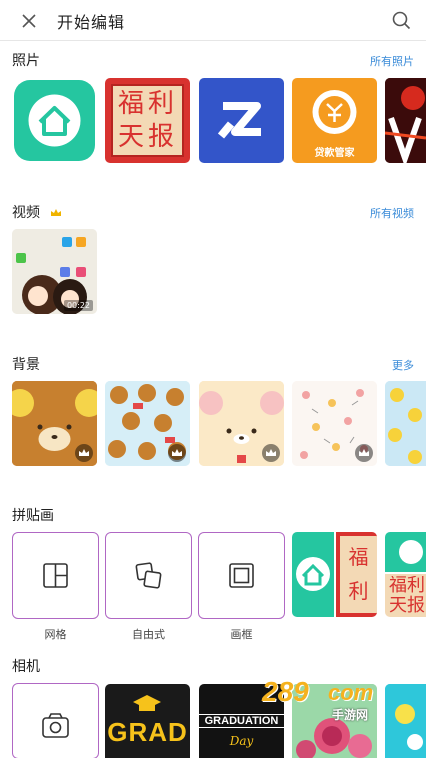  Describe the element at coordinates (26, 365) in the screenshot. I see `section-title-backgrounds: 背景` at that location.